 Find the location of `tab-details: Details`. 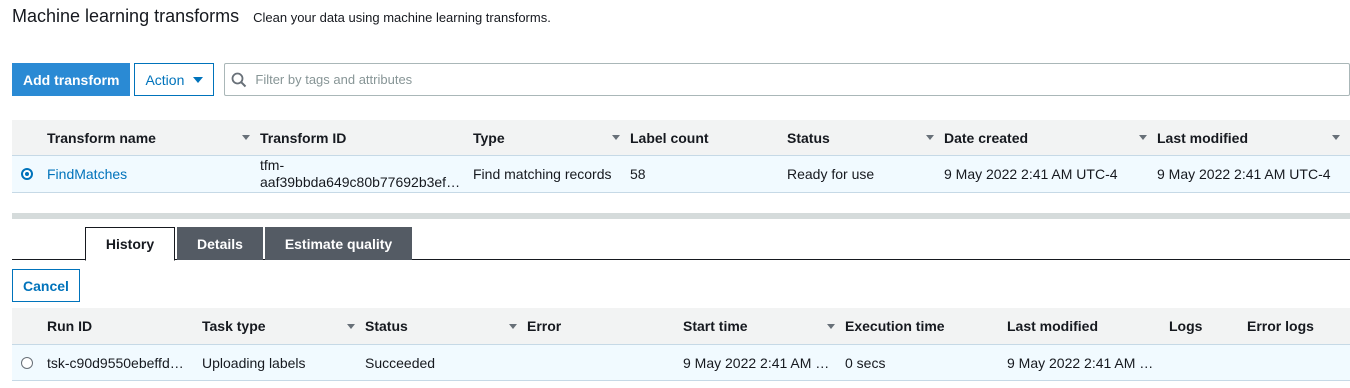

tab-details: Details is located at coordinates (220, 243).